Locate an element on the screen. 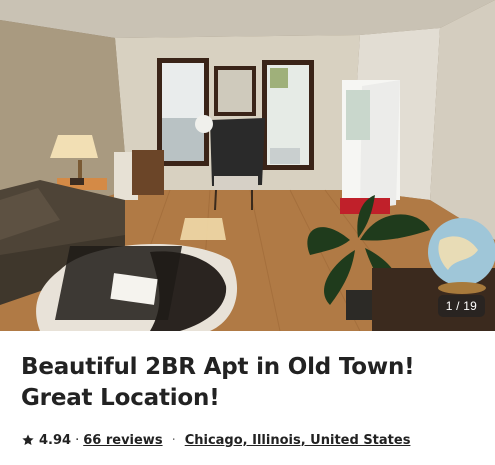 This screenshot has width=495, height=465. reviews-link: 66 reviews is located at coordinates (122, 440).